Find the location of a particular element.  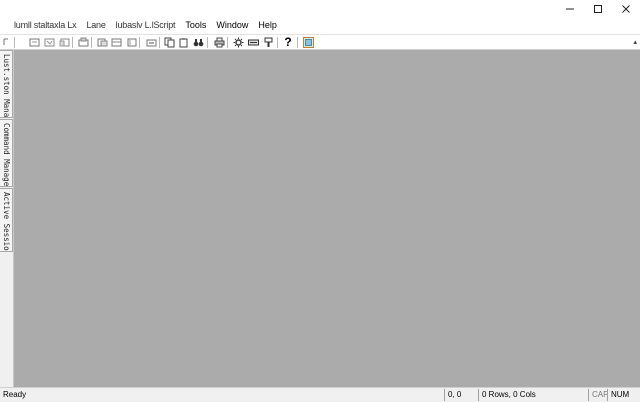

binoculars-icon is located at coordinates (198, 42).